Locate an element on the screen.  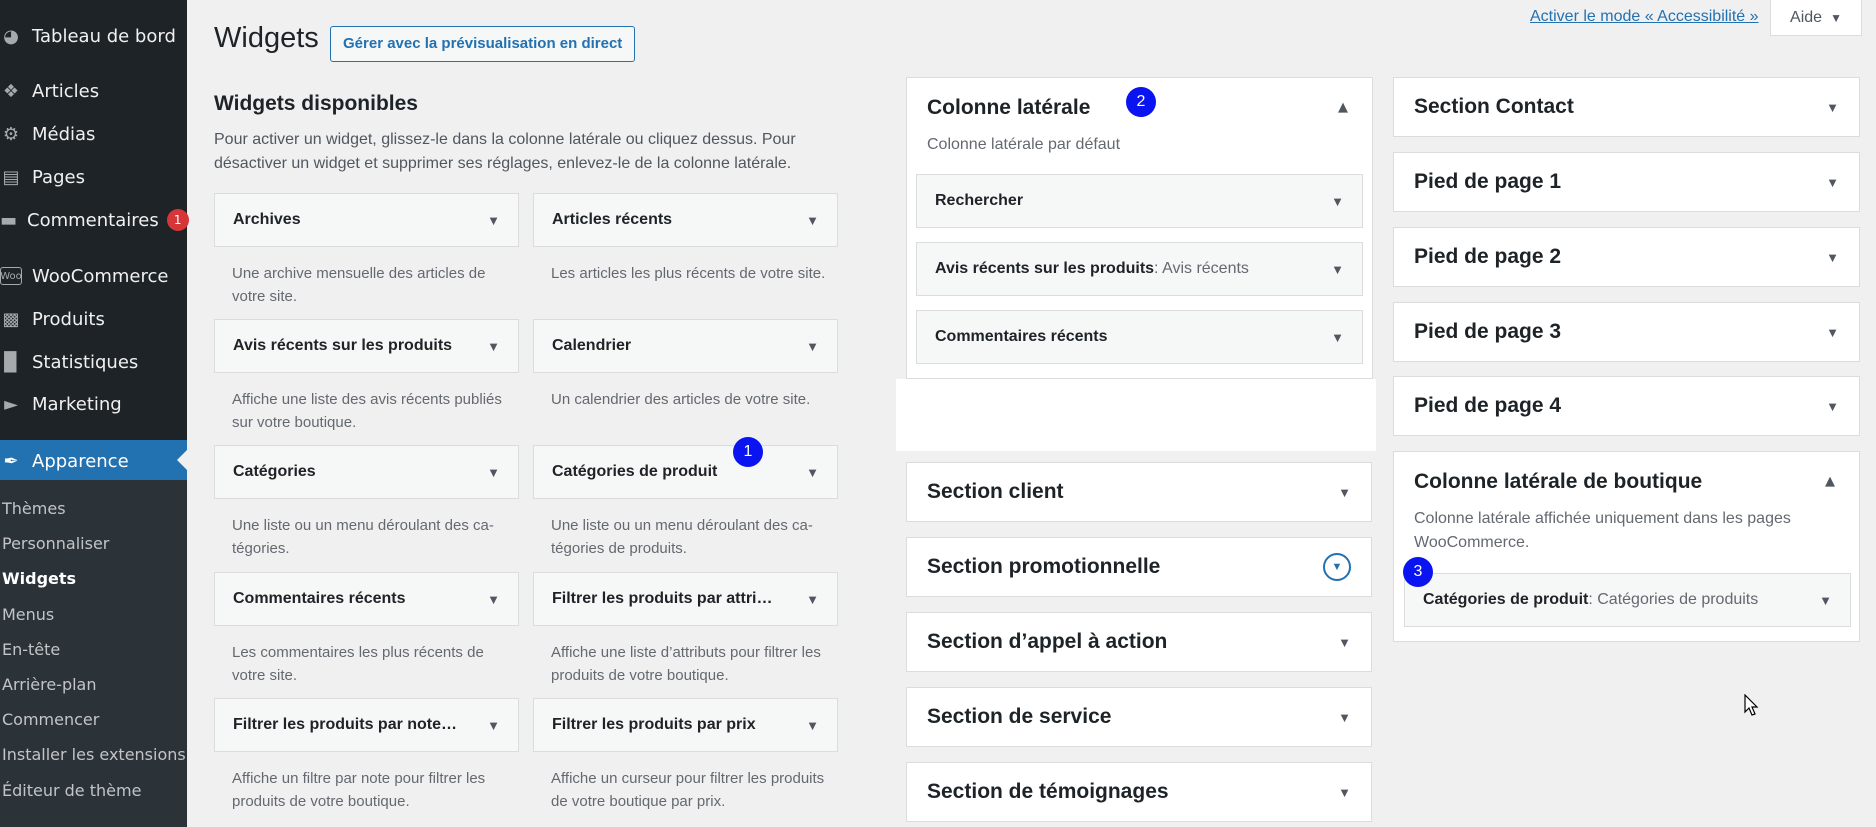
help-button: Aide ▼ is located at coordinates (1816, 18).